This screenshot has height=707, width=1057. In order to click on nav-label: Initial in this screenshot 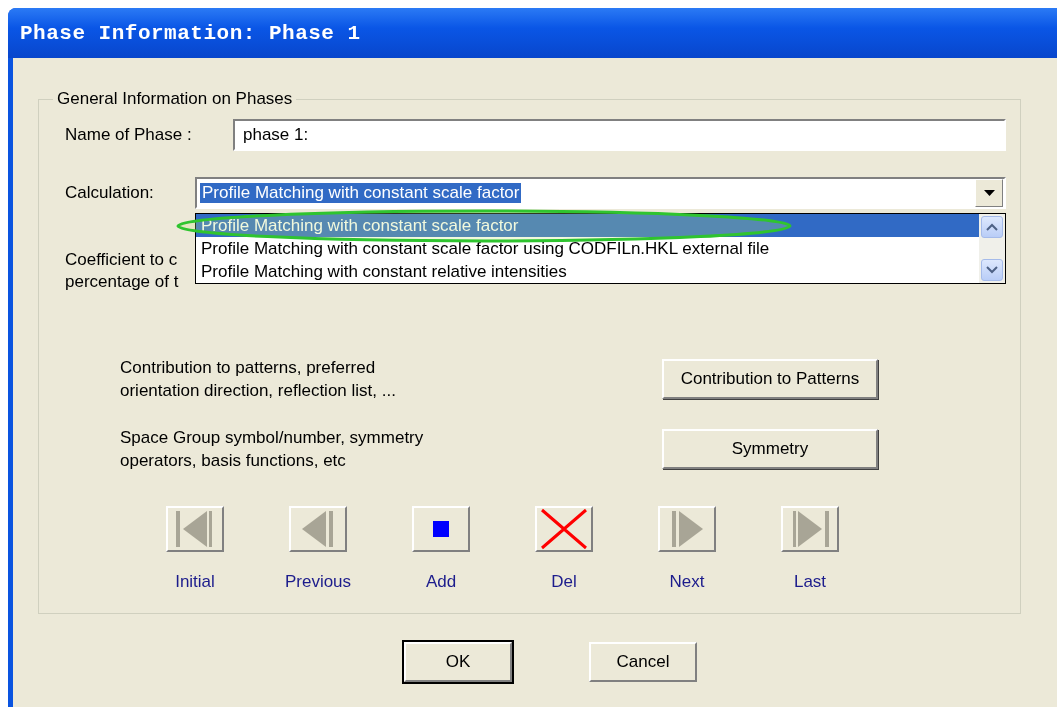, I will do `click(195, 582)`.